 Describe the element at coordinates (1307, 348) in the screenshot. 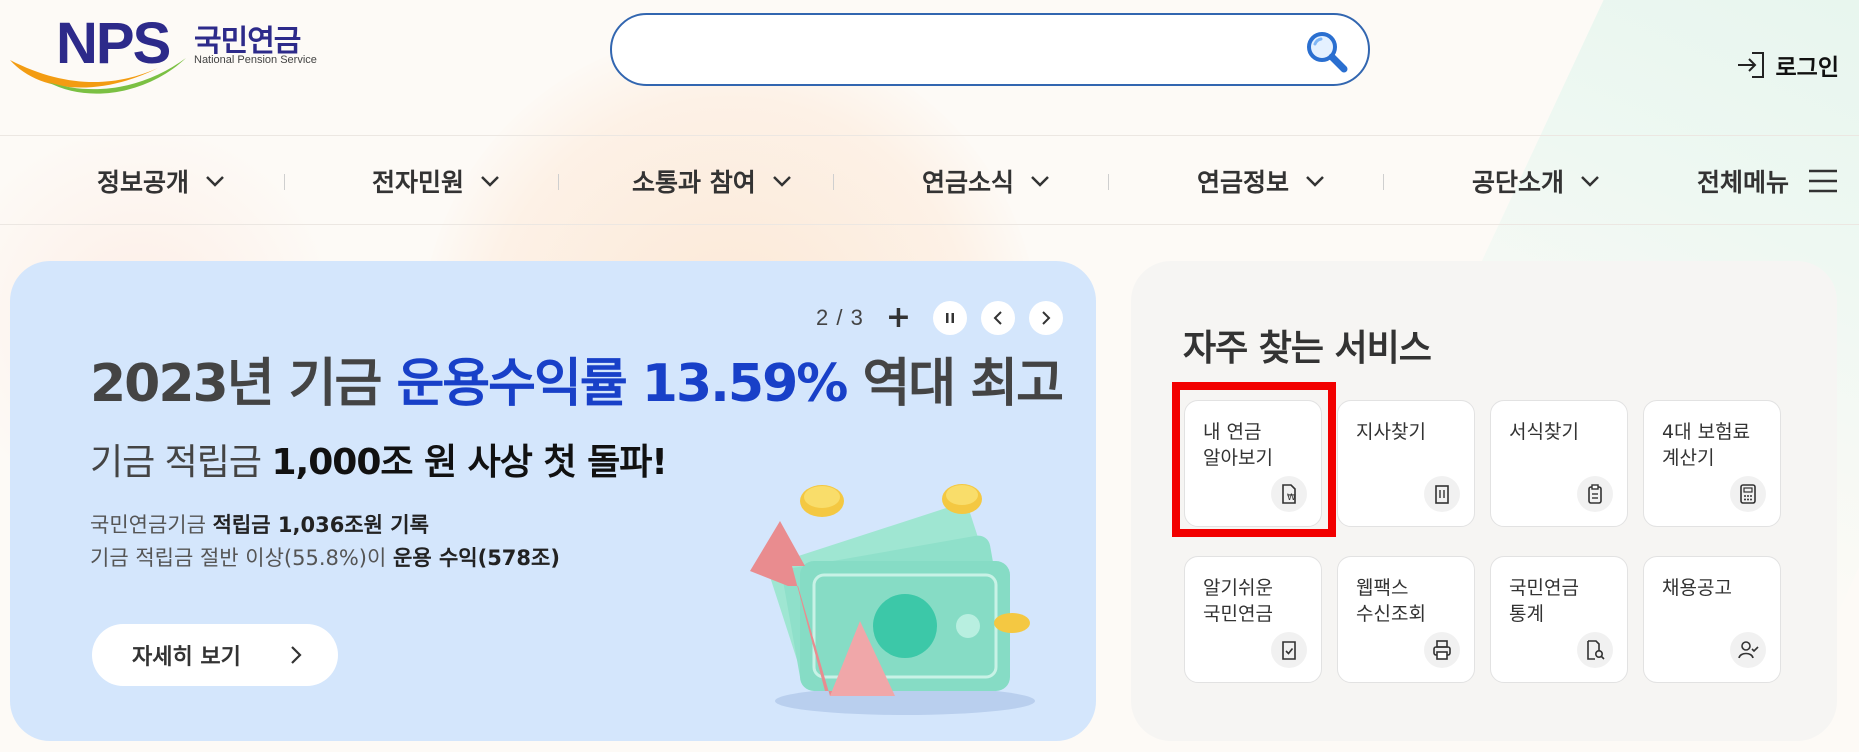

I see `services-title: 자주 찾는 서비스` at that location.